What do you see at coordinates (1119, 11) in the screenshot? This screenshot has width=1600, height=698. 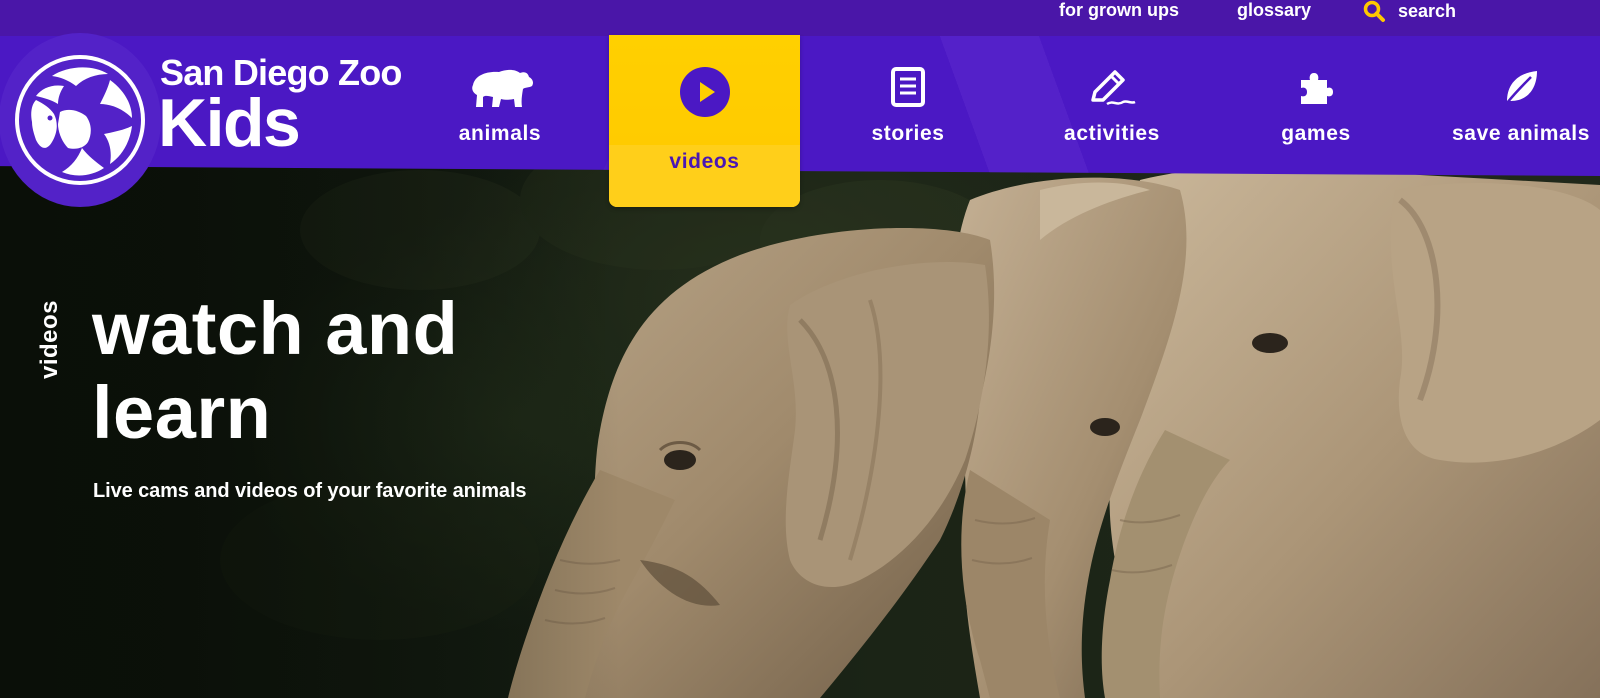 I see `for-grown-ups-link: for grown ups` at bounding box center [1119, 11].